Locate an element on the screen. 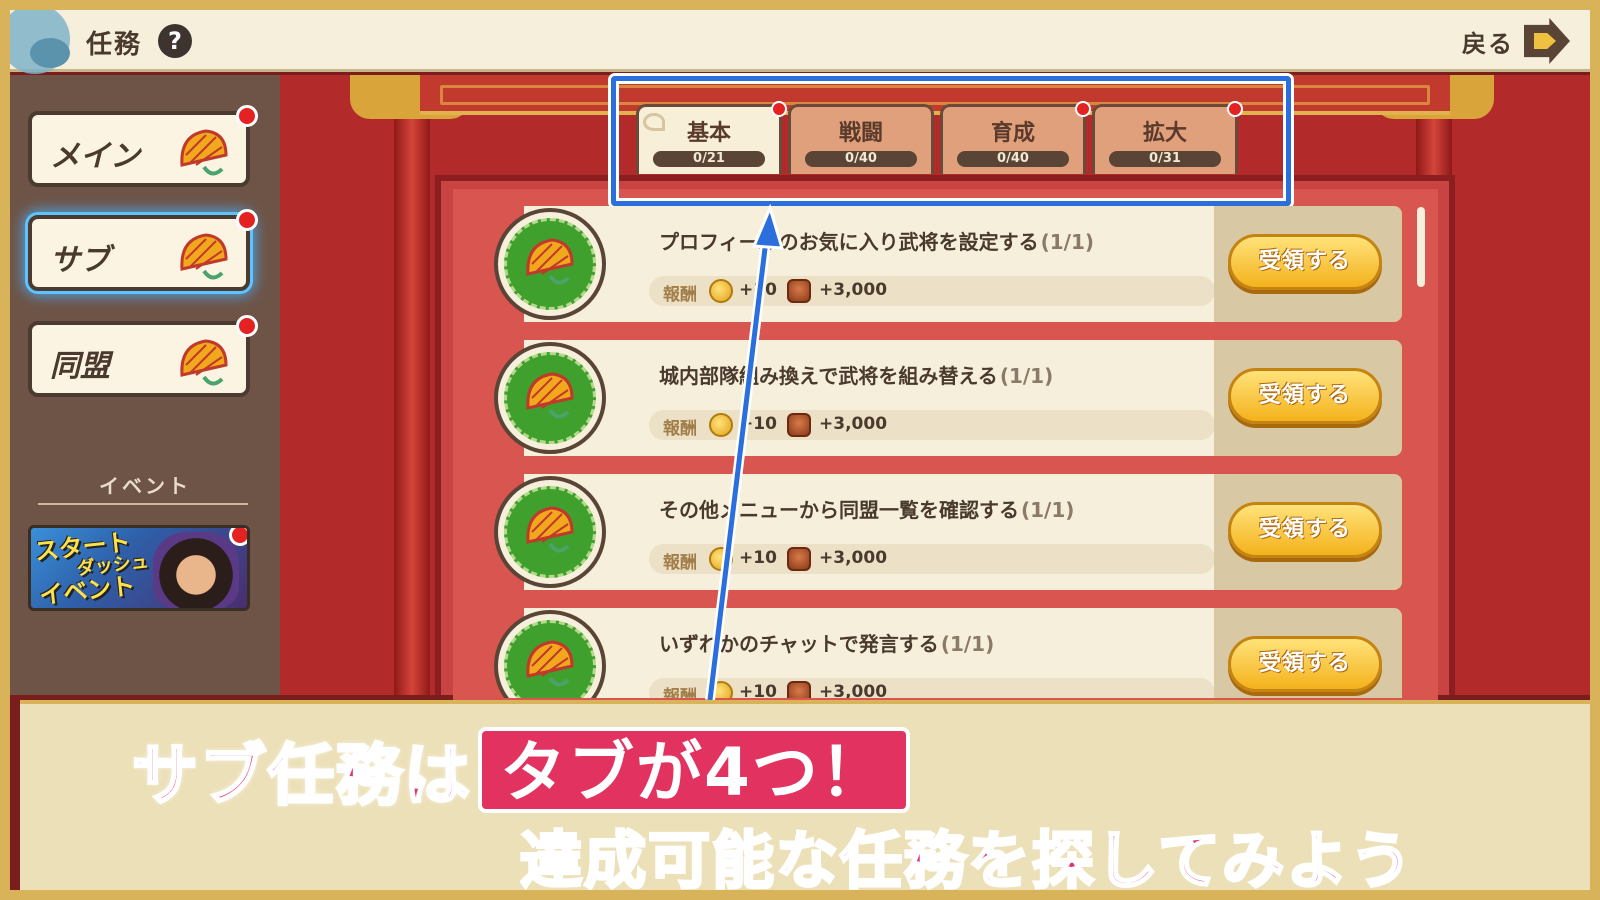  question-icon: ? is located at coordinates (175, 41).